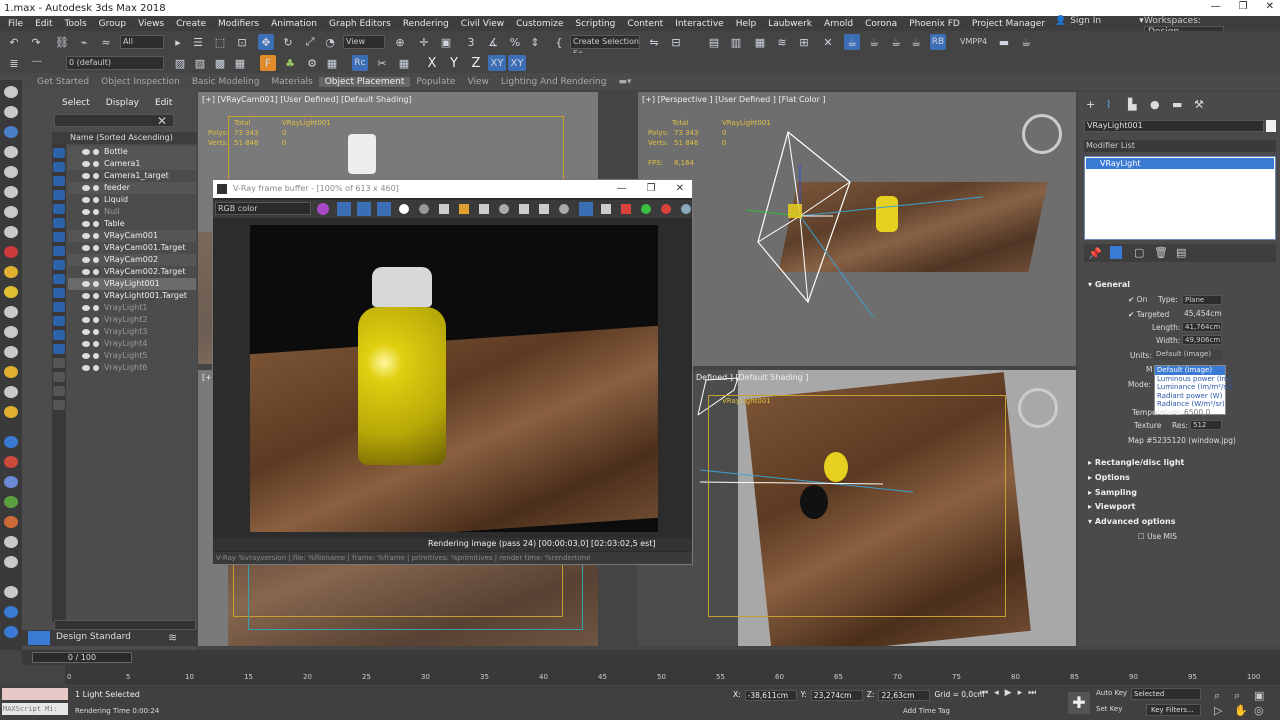 This screenshot has width=1280, height=720. Describe the element at coordinates (364, 81) in the screenshot. I see `ribbon-tab-object-placement: Object Placement` at that location.